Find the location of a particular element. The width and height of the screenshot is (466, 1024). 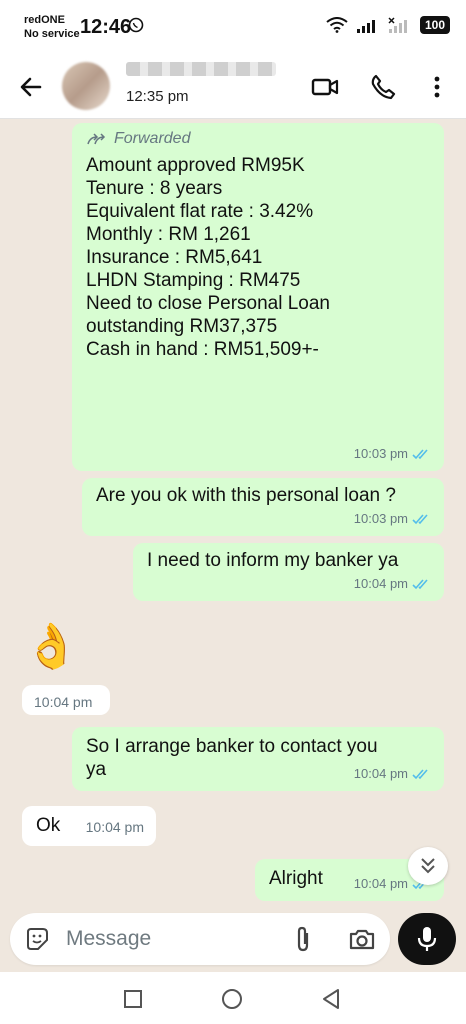

message-line: Amount approved RM95K is located at coordinates (195, 165).